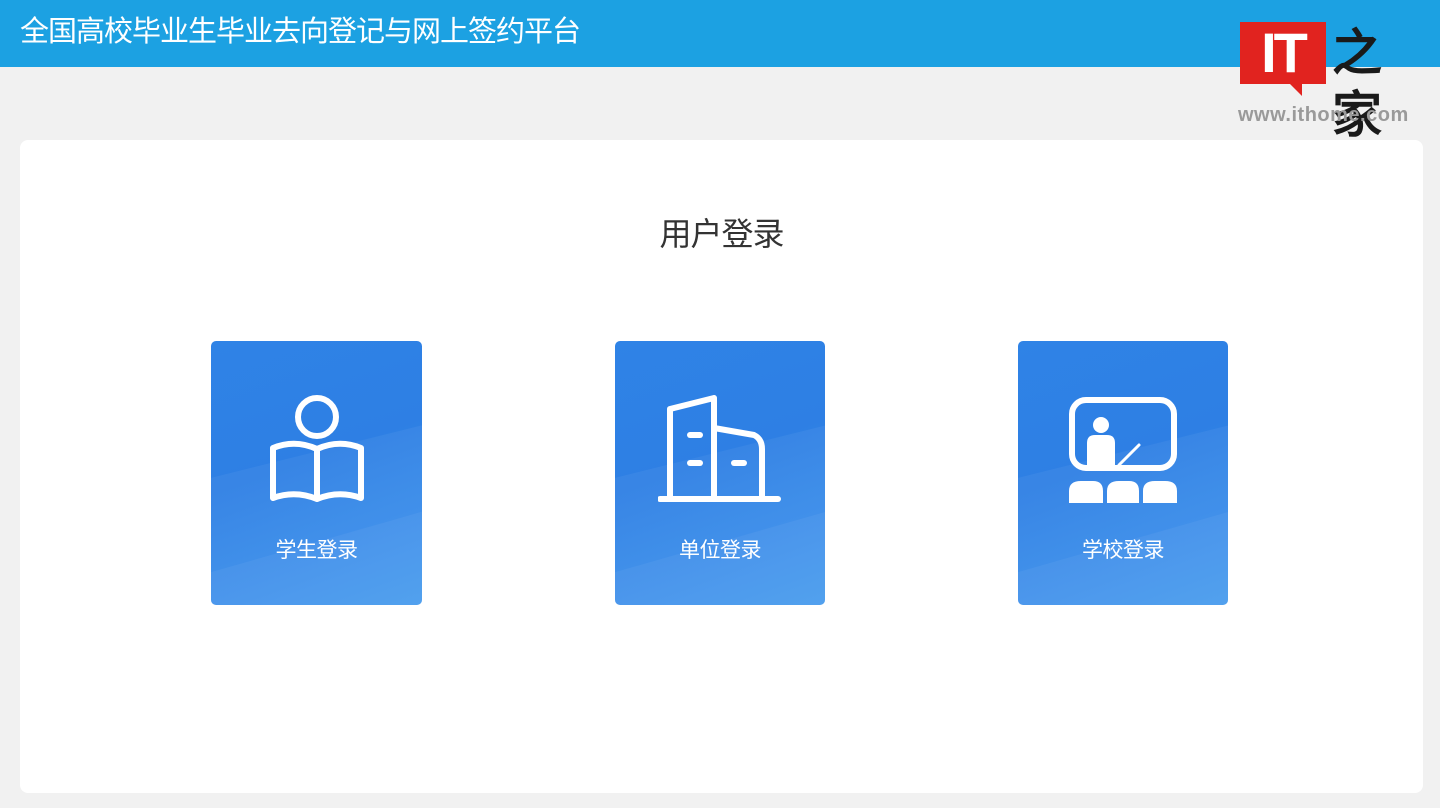 This screenshot has height=808, width=1440. I want to click on student-login-label: 学生登录, so click(317, 550).